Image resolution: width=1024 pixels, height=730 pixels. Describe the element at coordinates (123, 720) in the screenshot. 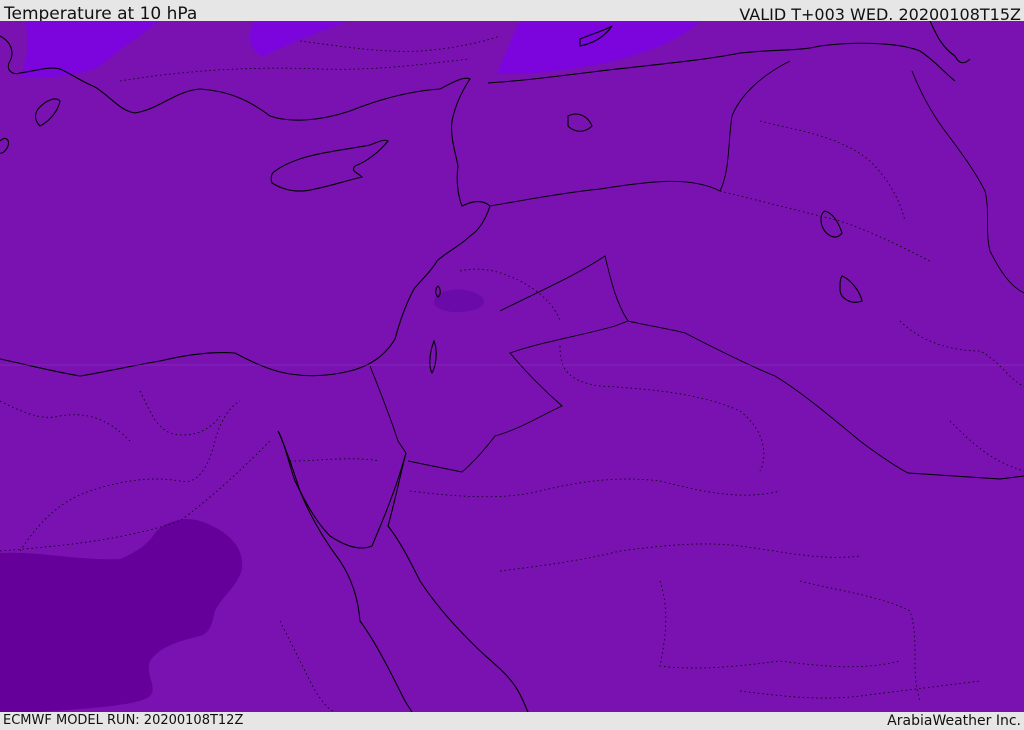

I see `model-run-label: ECMWF MODEL RUN: 20200108T12Z` at that location.